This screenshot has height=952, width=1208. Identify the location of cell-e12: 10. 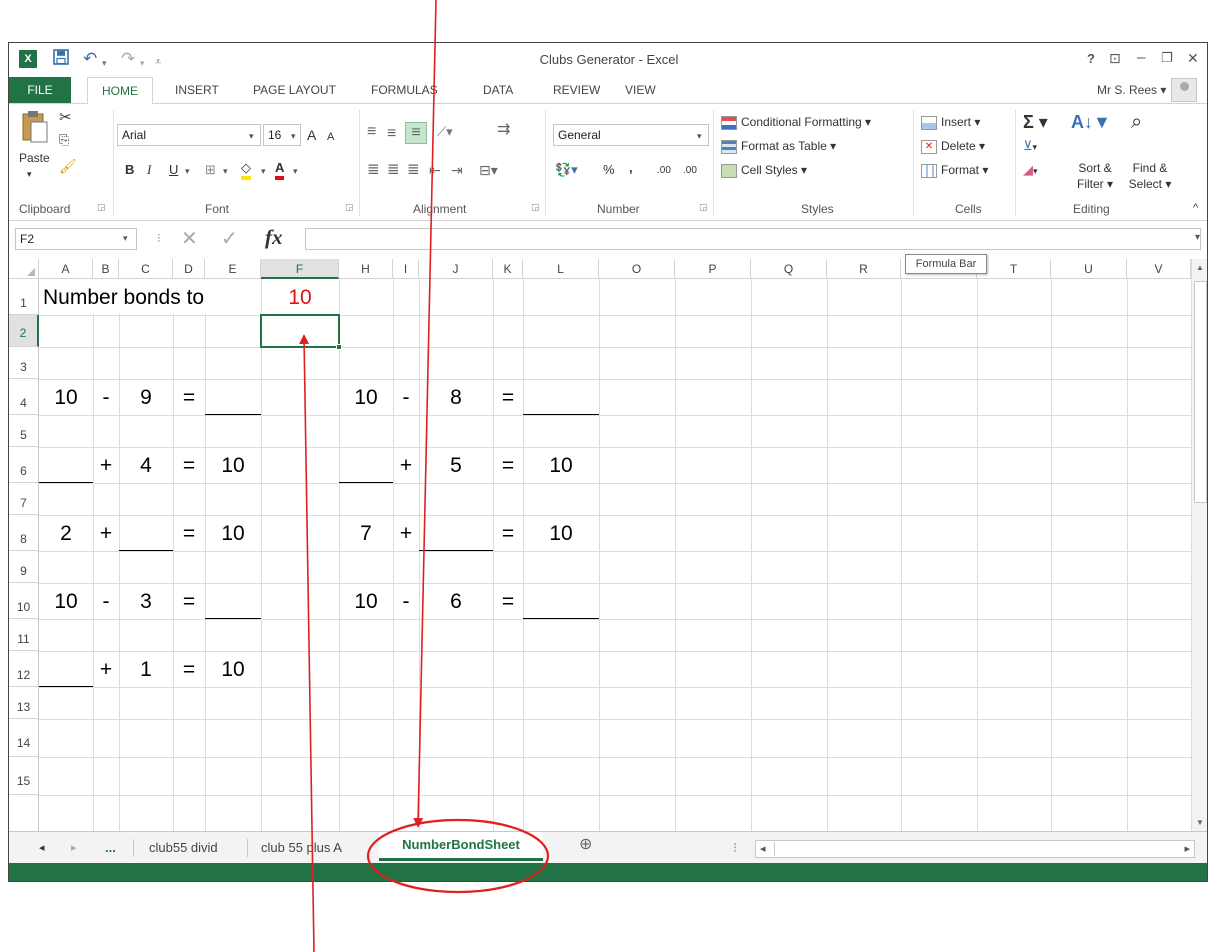
(233, 670).